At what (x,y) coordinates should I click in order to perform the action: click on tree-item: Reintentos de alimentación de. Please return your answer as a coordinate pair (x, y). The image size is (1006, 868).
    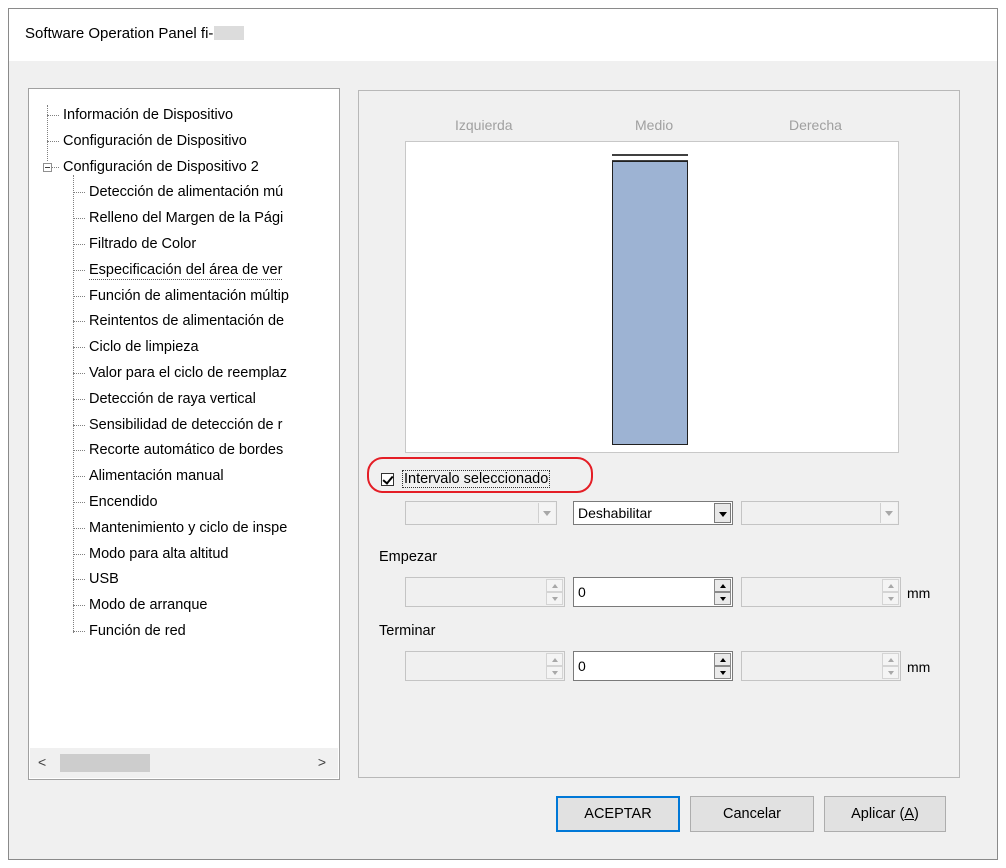
    Looking at the image, I should click on (186, 321).